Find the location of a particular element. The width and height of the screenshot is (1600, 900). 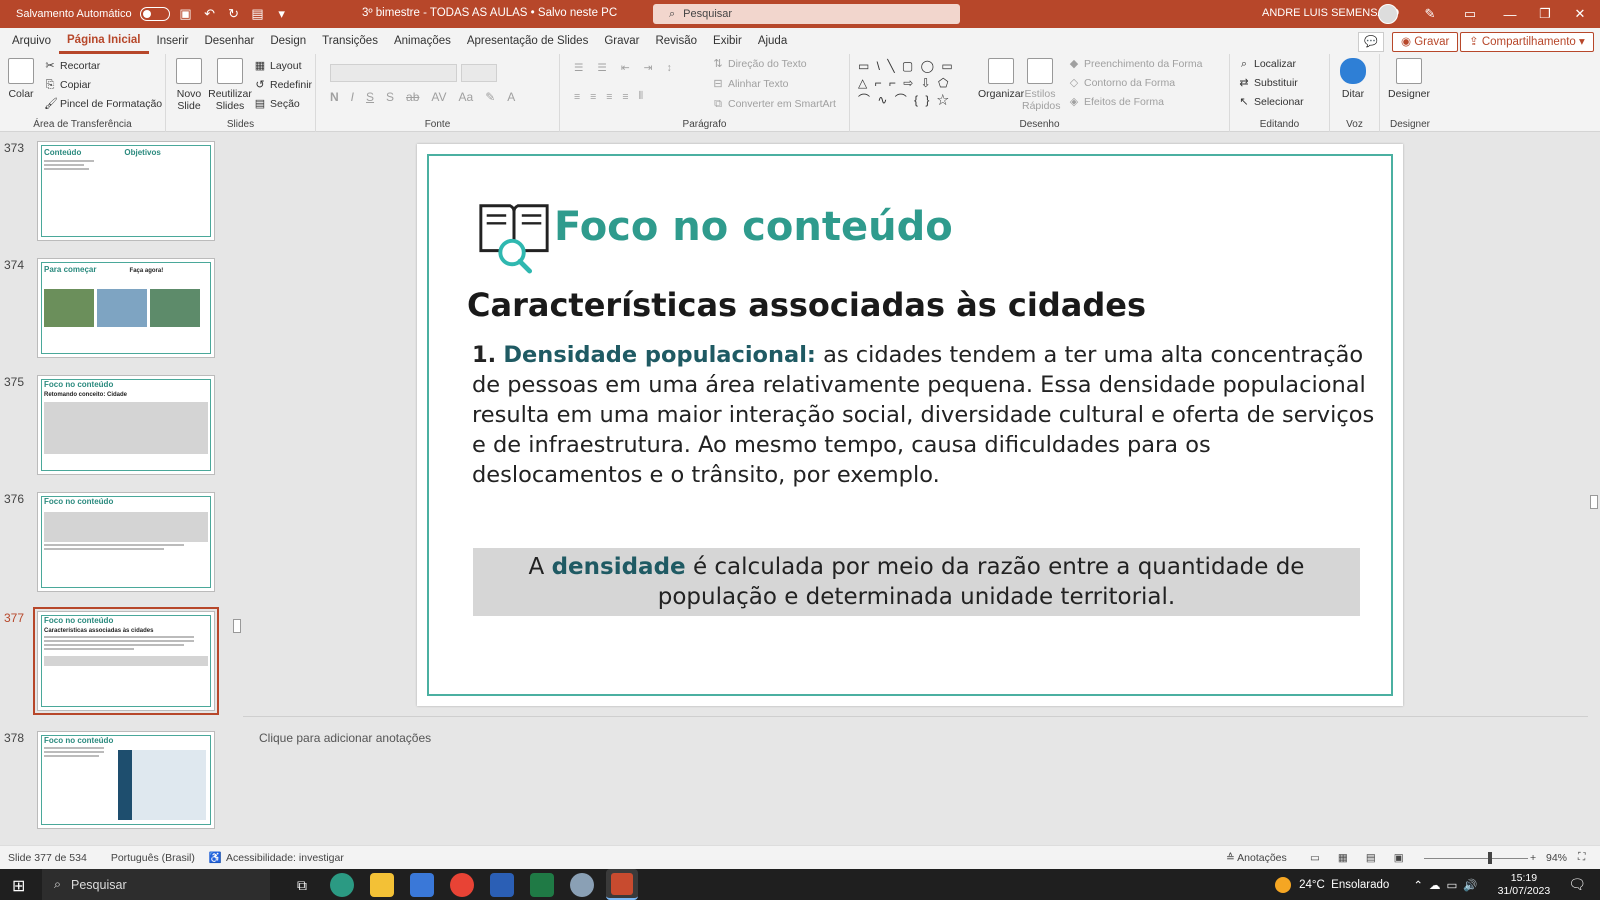

tab-arquivo: Arquivo is located at coordinates (31, 41).